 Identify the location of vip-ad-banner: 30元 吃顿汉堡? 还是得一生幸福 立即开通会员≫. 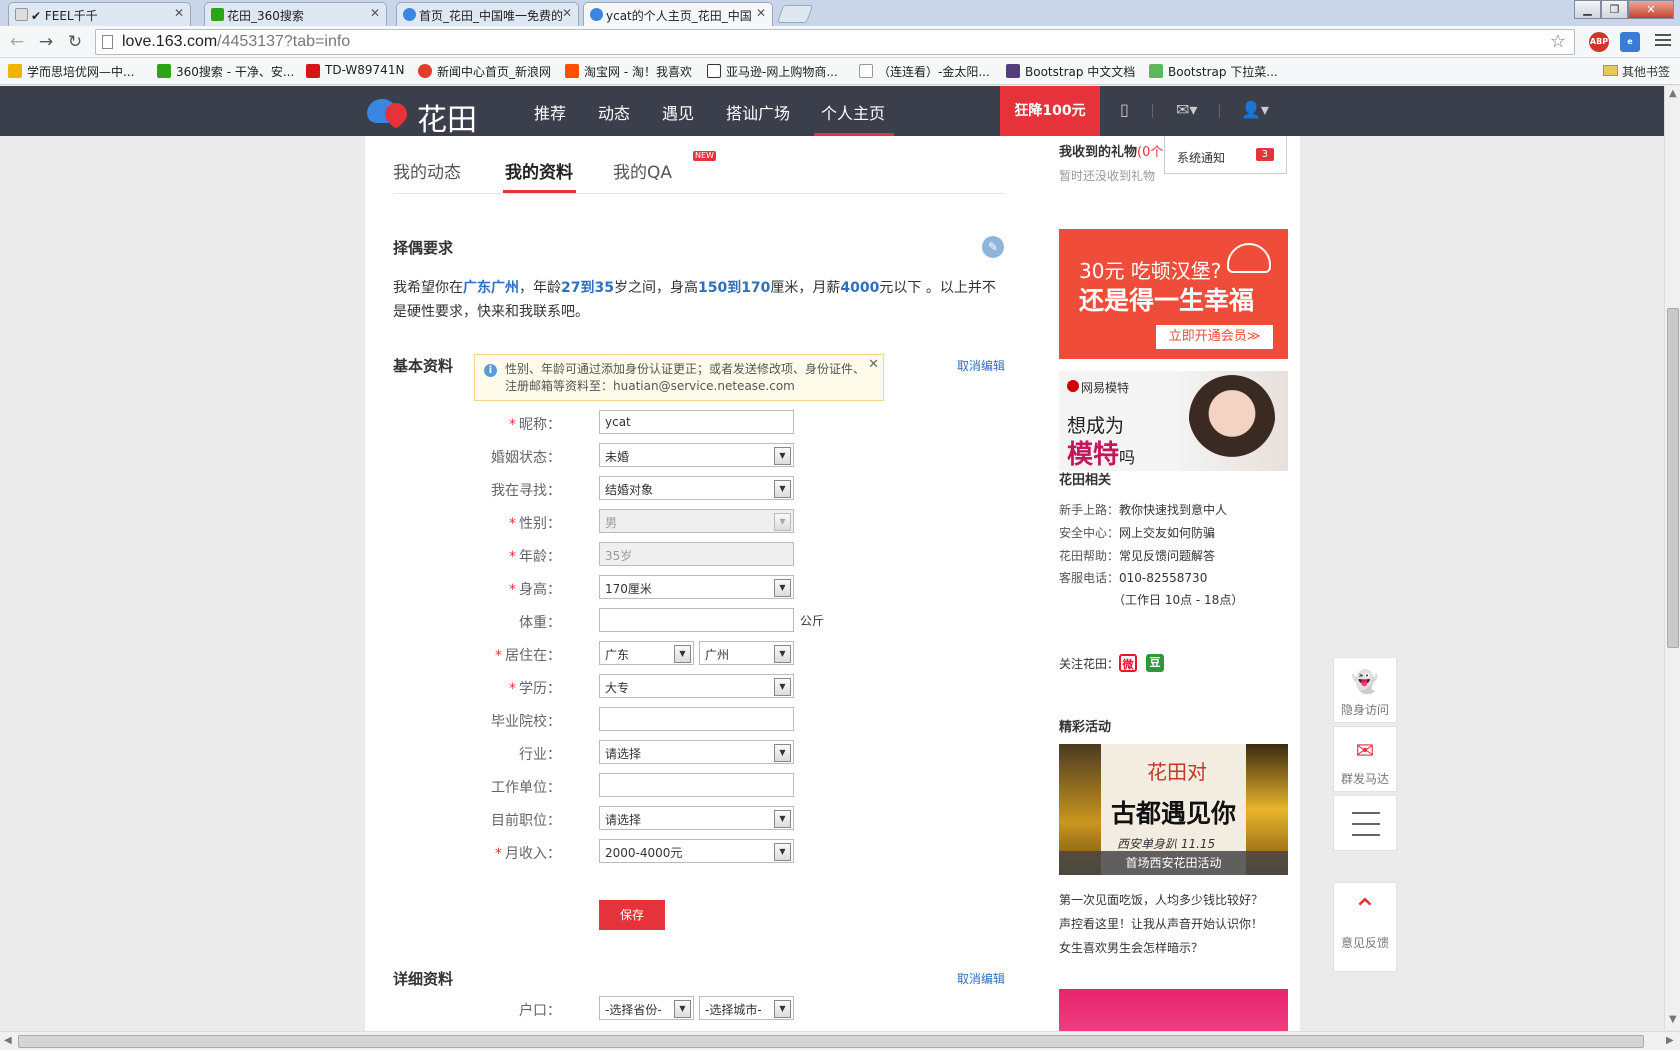
(1173, 294).